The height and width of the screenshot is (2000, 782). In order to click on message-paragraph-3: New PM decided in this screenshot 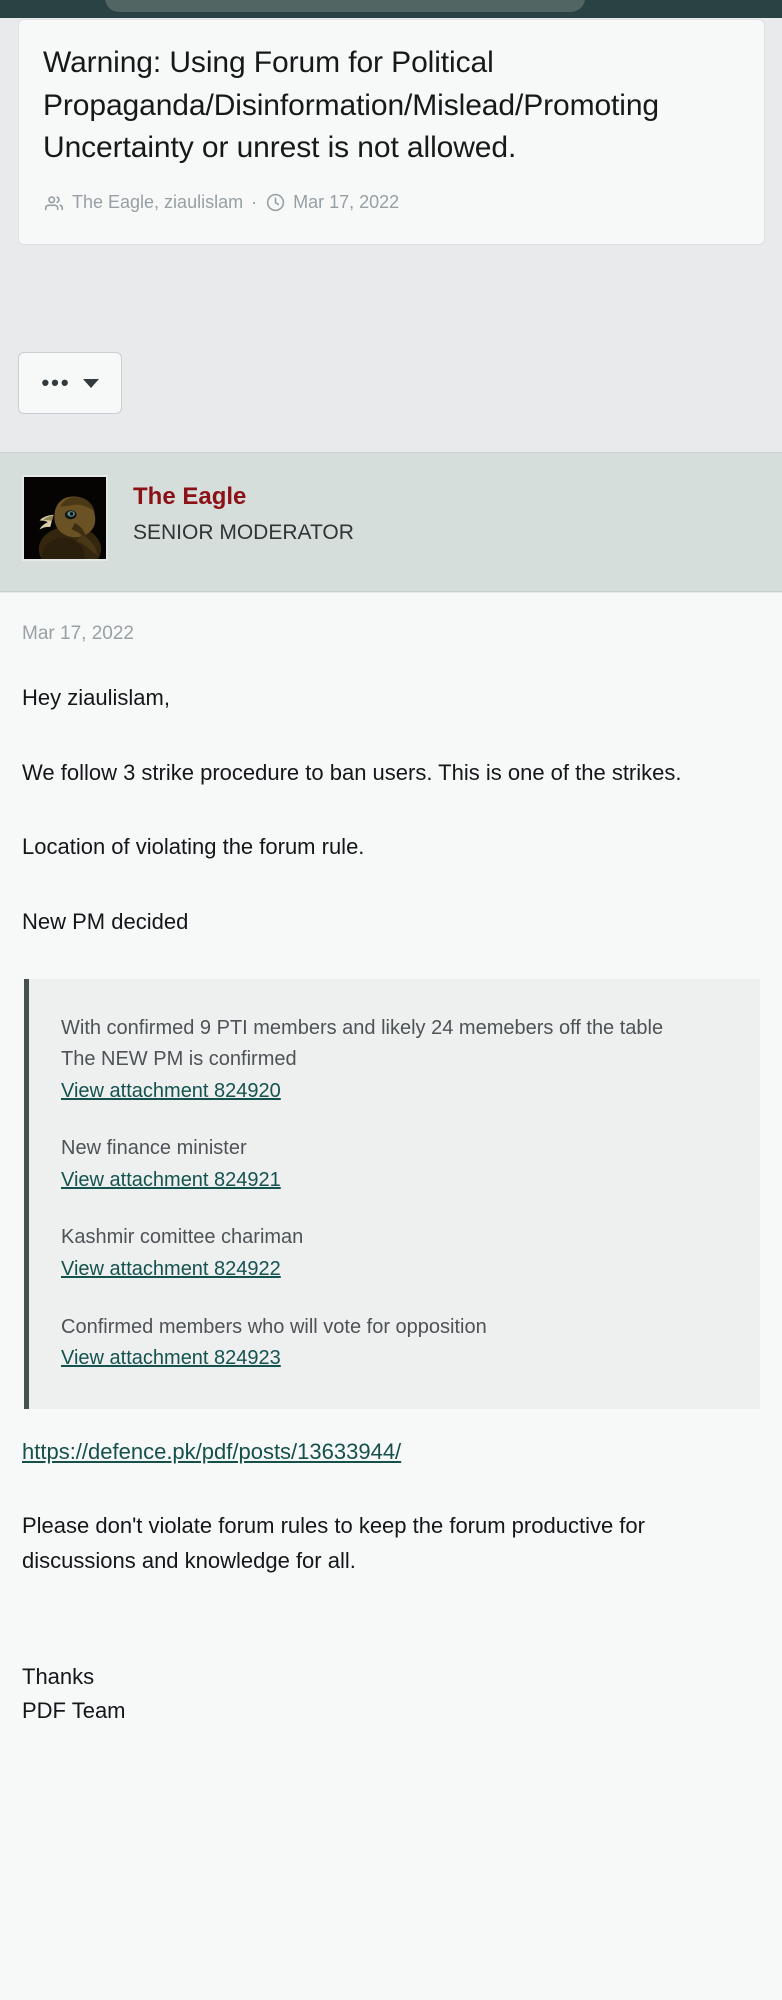, I will do `click(105, 921)`.